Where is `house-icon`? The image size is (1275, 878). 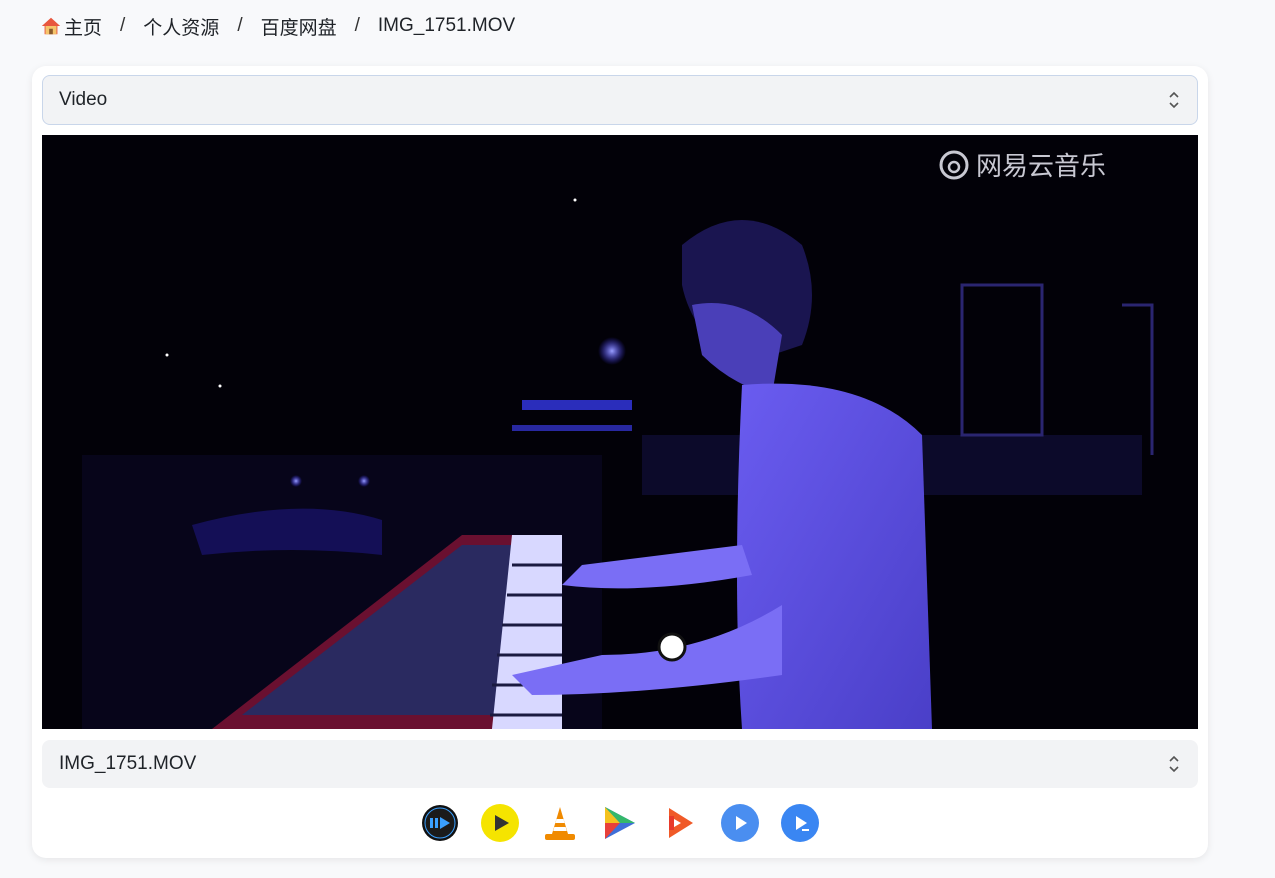
house-icon is located at coordinates (51, 25).